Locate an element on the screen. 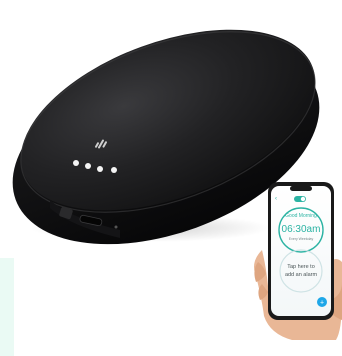  phone-screen is located at coordinates (301, 251).